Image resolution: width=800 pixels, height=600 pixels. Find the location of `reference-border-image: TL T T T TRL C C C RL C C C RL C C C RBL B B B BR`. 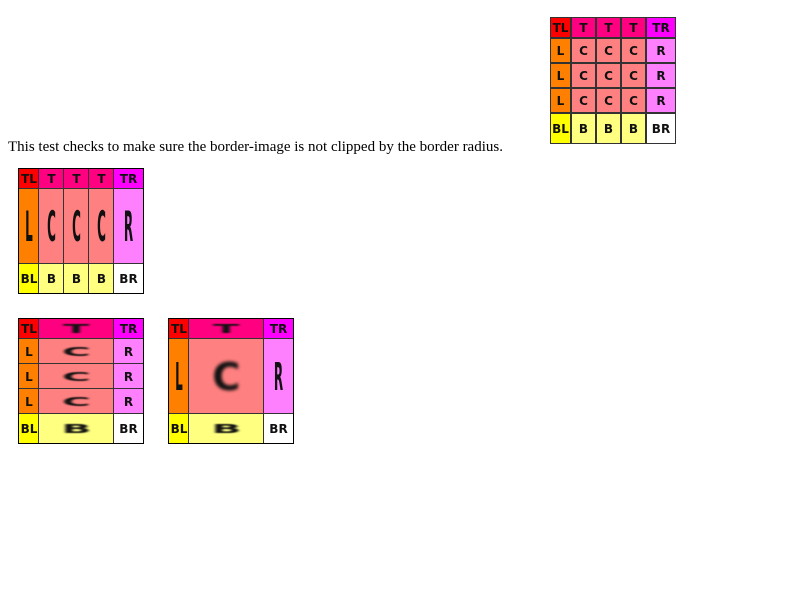

reference-border-image: TL T T T TRL C C C RL C C C RL C C C RBL B B B BR is located at coordinates (613, 80).